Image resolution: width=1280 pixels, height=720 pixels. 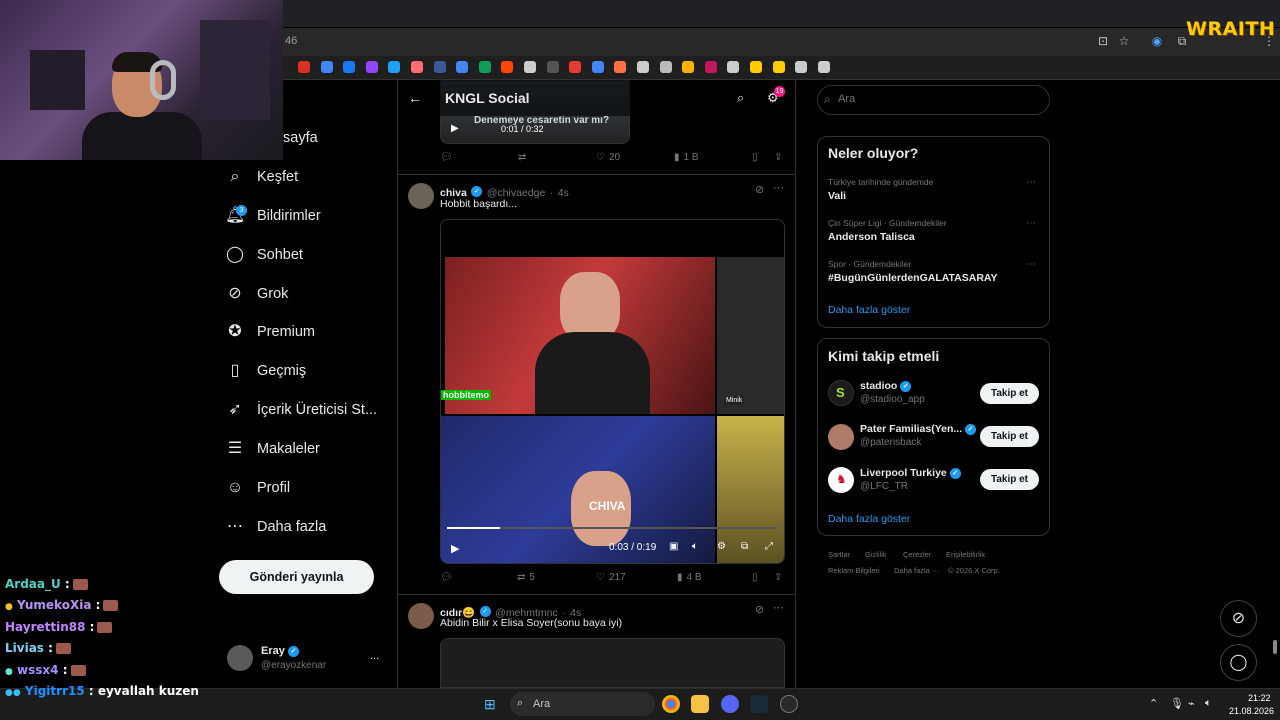 I want to click on fullscreen-icon: ⤢, so click(x=769, y=546).